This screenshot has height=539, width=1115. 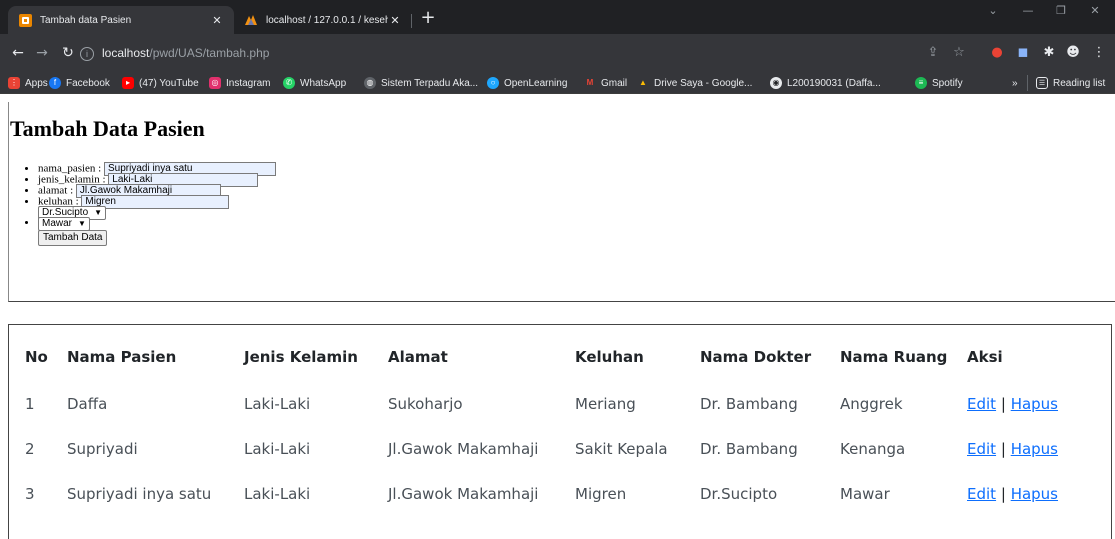 What do you see at coordinates (28, 83) in the screenshot?
I see `bookmark-apps: ⋮ Apps` at bounding box center [28, 83].